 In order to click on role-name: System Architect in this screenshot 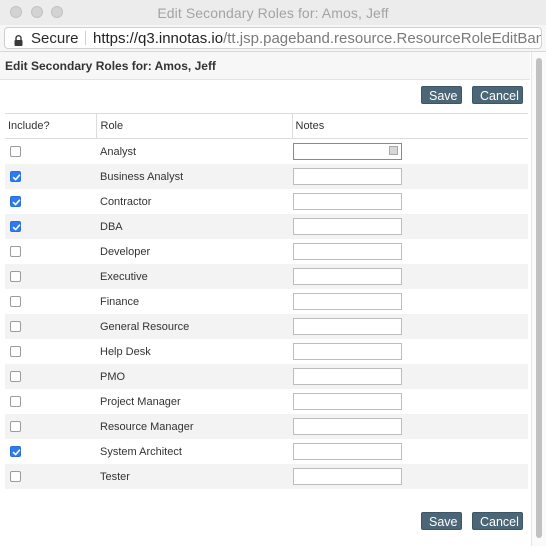, I will do `click(141, 451)`.